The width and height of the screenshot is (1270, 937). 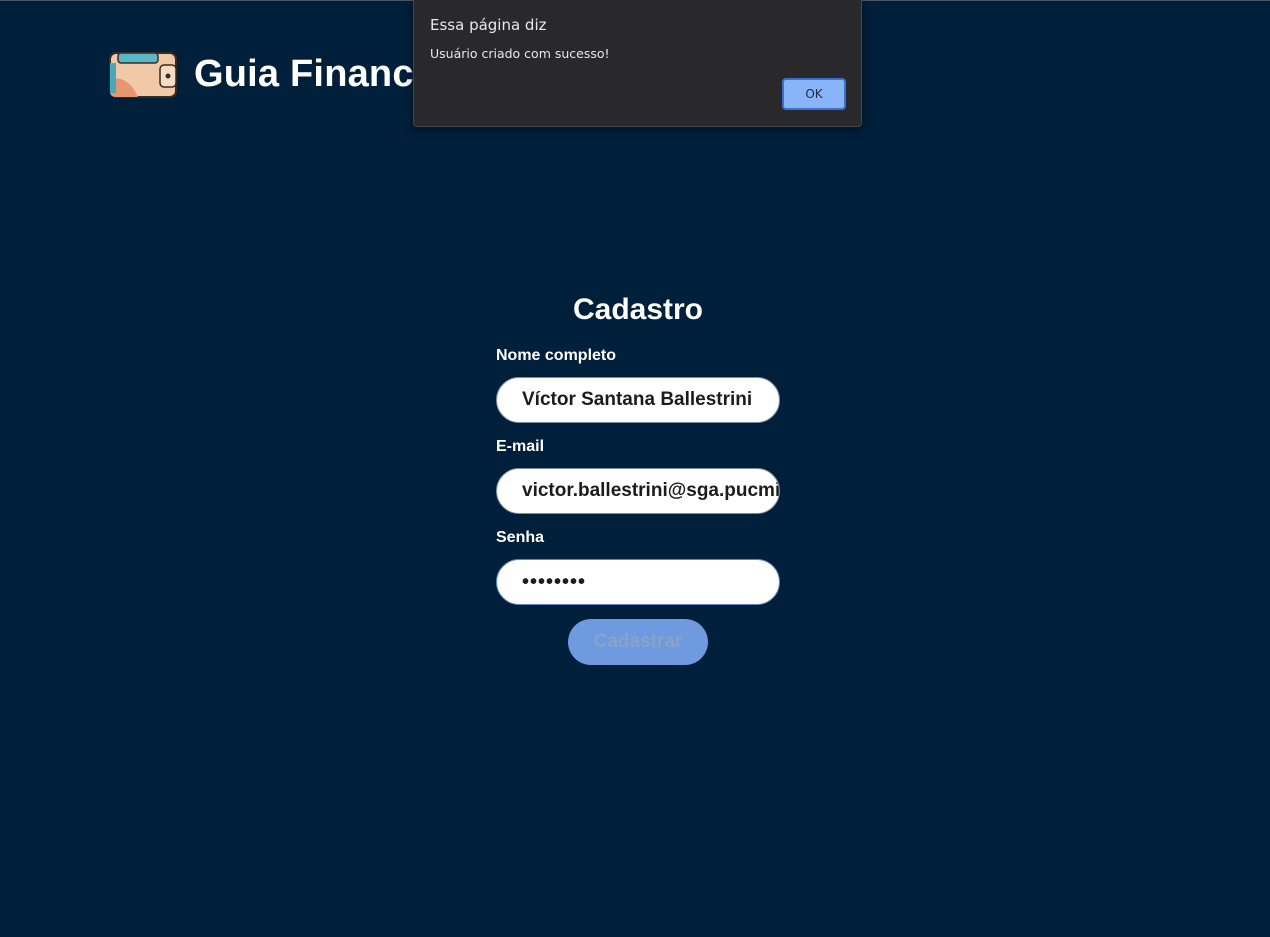 What do you see at coordinates (488, 25) in the screenshot?
I see `dialog-title: Essa página diz` at bounding box center [488, 25].